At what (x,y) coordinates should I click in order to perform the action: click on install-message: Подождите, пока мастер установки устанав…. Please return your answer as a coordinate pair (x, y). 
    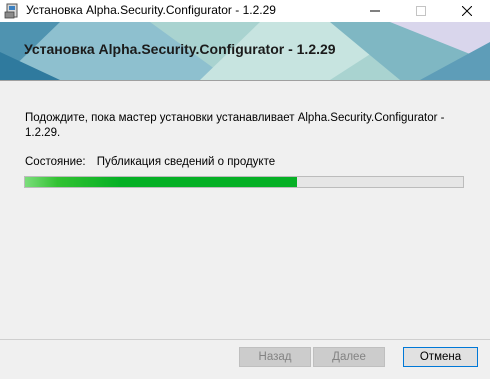
    Looking at the image, I should click on (235, 125).